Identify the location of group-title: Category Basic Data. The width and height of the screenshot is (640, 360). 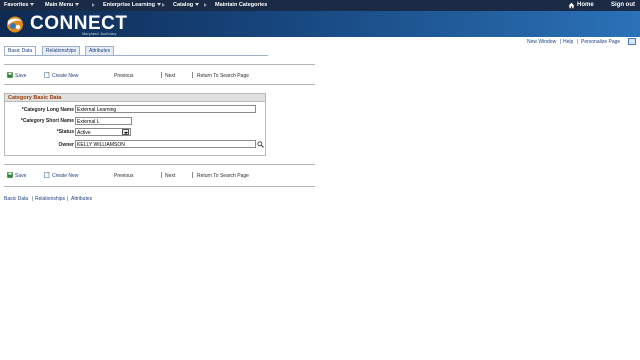
(135, 98).